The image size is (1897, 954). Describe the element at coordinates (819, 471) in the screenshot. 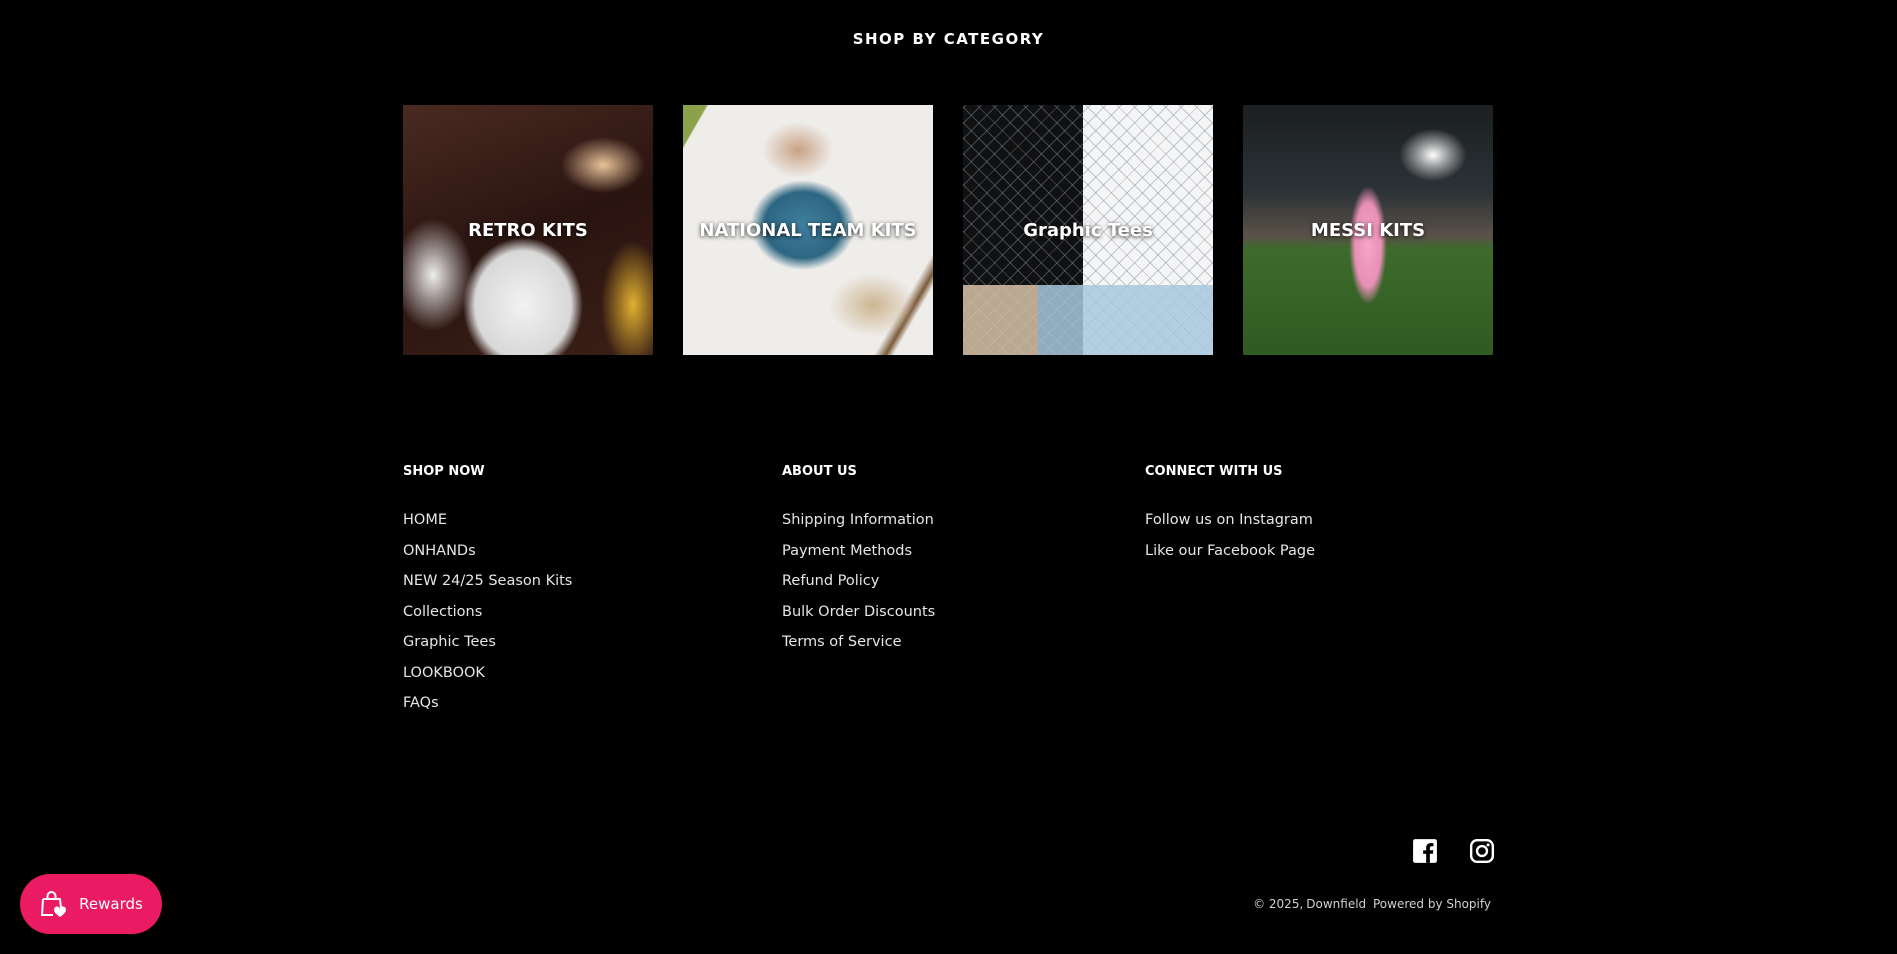

I see `footer-heading: ABOUT US` at that location.